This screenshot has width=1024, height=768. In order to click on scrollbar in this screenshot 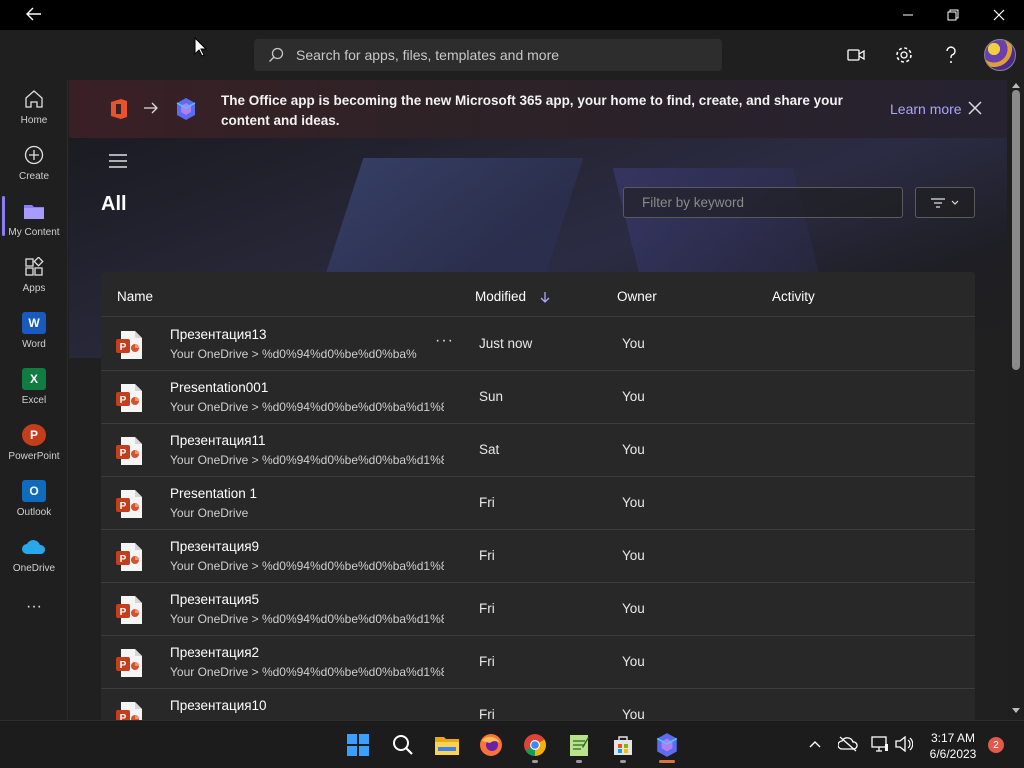, I will do `click(1016, 400)`.